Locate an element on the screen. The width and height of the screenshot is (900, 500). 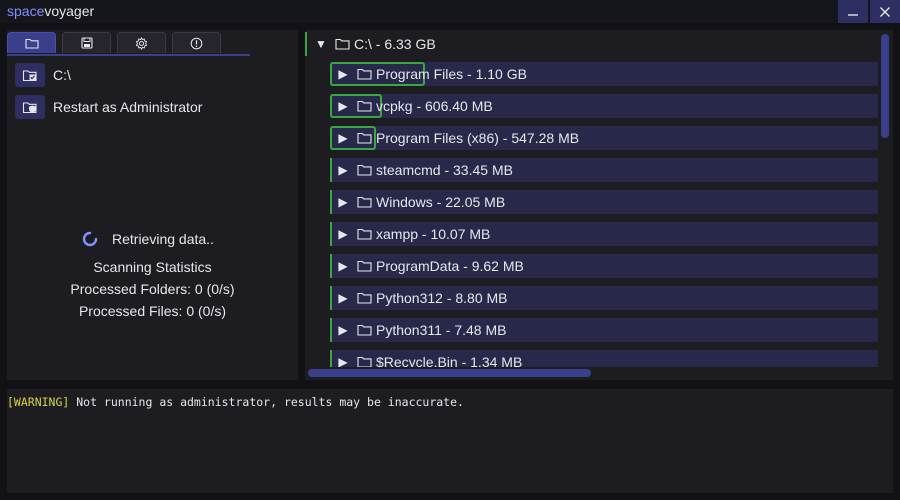
tab-explorer is located at coordinates (31, 42).